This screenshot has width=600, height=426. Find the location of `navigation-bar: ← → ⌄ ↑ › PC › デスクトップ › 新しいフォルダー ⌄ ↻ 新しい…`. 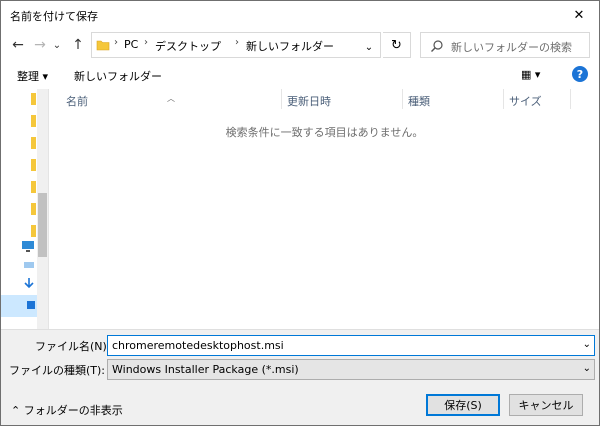

navigation-bar: ← → ⌄ ↑ › PC › デスクトップ › 新しいフォルダー ⌄ ↻ 新しい… is located at coordinates (300, 46).